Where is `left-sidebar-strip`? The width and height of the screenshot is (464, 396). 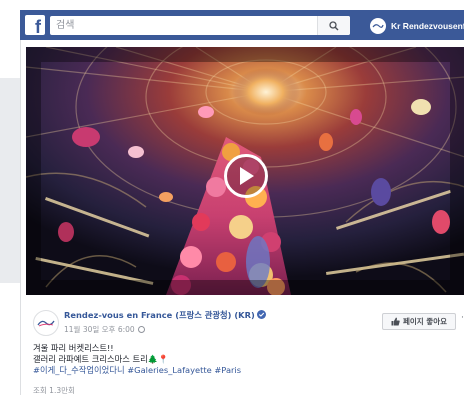 left-sidebar-strip is located at coordinates (10, 180).